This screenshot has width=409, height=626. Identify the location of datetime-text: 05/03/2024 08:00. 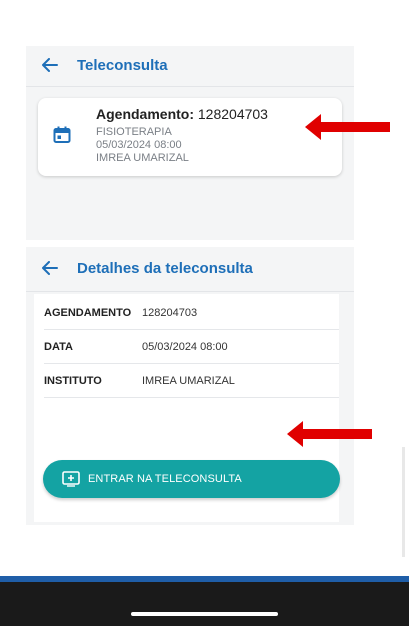
(139, 145).